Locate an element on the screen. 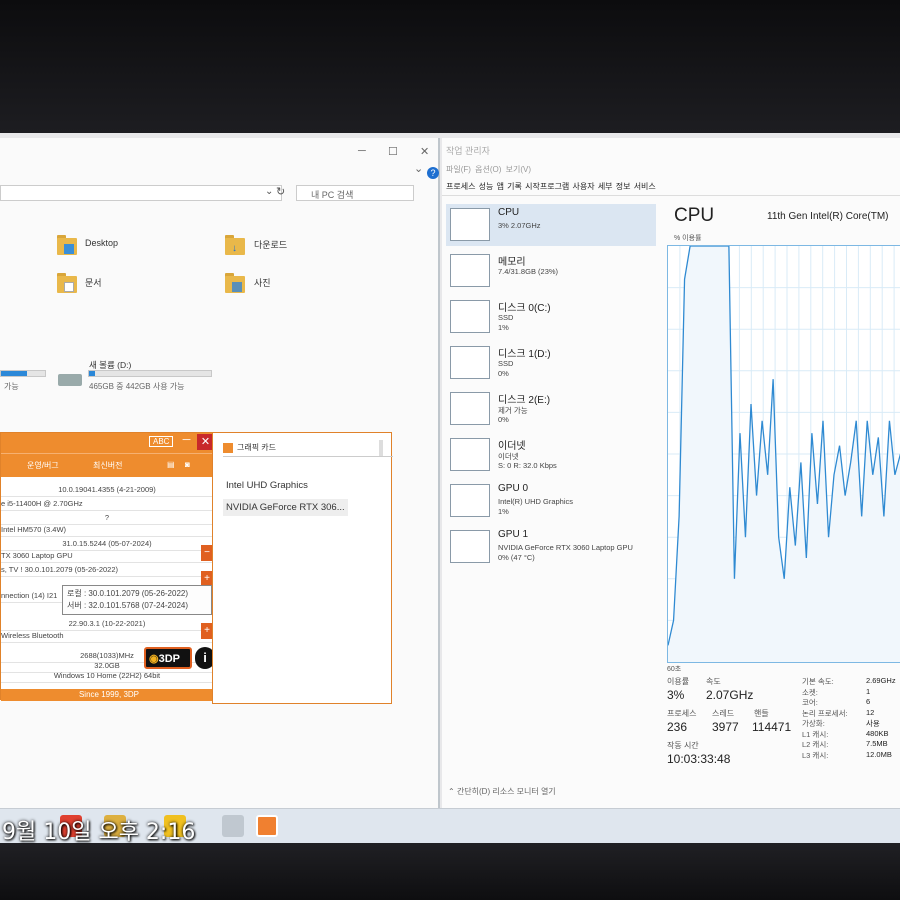 The image size is (900, 900). resource-item: 디스크 1(D:) SSD 0% is located at coordinates (551, 363).